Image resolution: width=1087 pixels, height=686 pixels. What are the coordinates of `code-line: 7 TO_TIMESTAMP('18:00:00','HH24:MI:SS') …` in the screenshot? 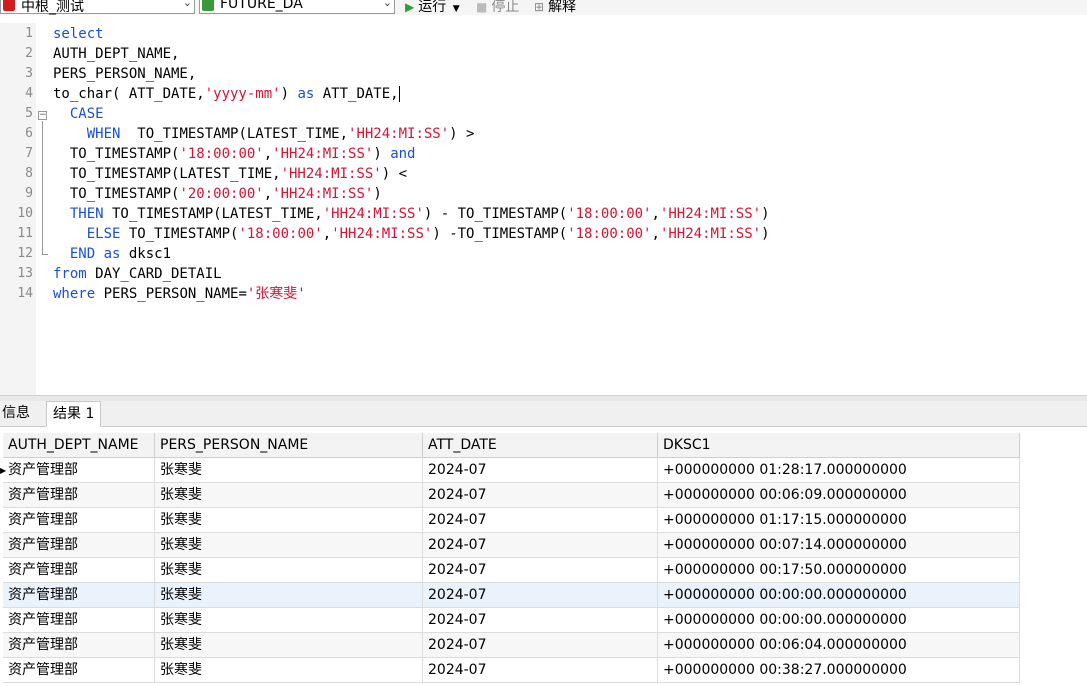 It's located at (543, 154).